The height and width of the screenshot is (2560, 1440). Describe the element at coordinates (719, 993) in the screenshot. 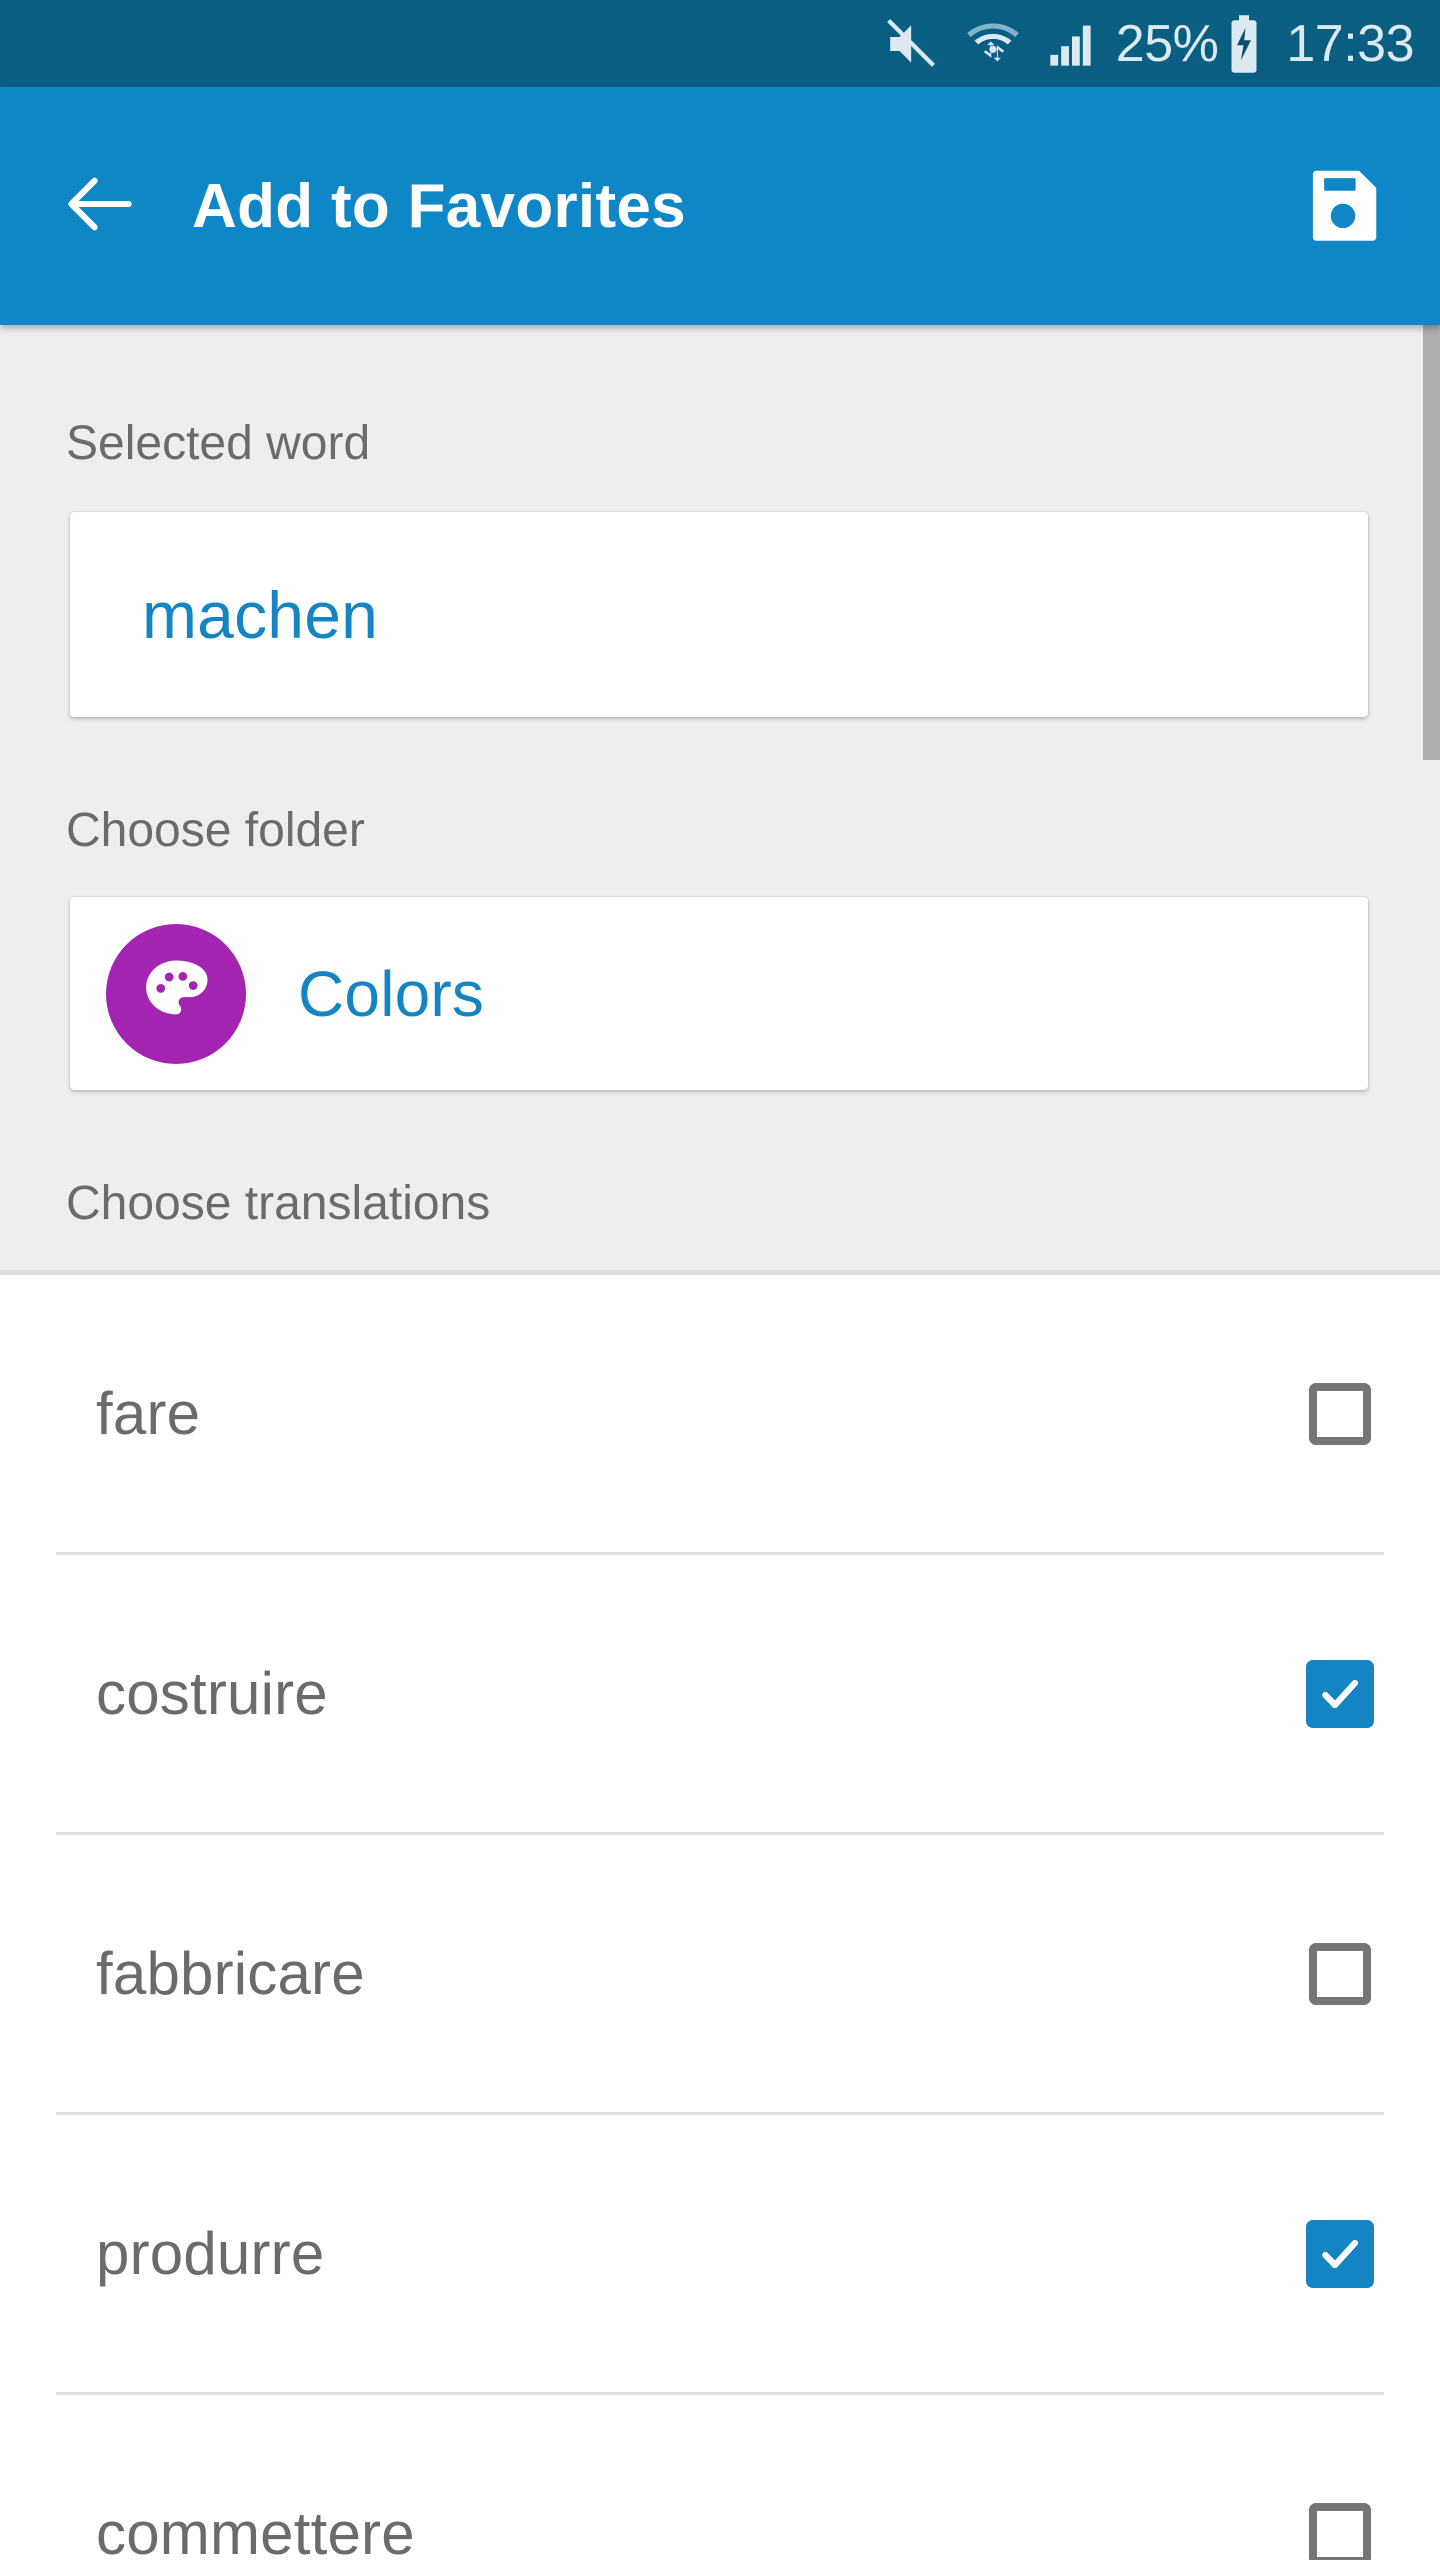

I see `choose-folder-field: Colors` at that location.